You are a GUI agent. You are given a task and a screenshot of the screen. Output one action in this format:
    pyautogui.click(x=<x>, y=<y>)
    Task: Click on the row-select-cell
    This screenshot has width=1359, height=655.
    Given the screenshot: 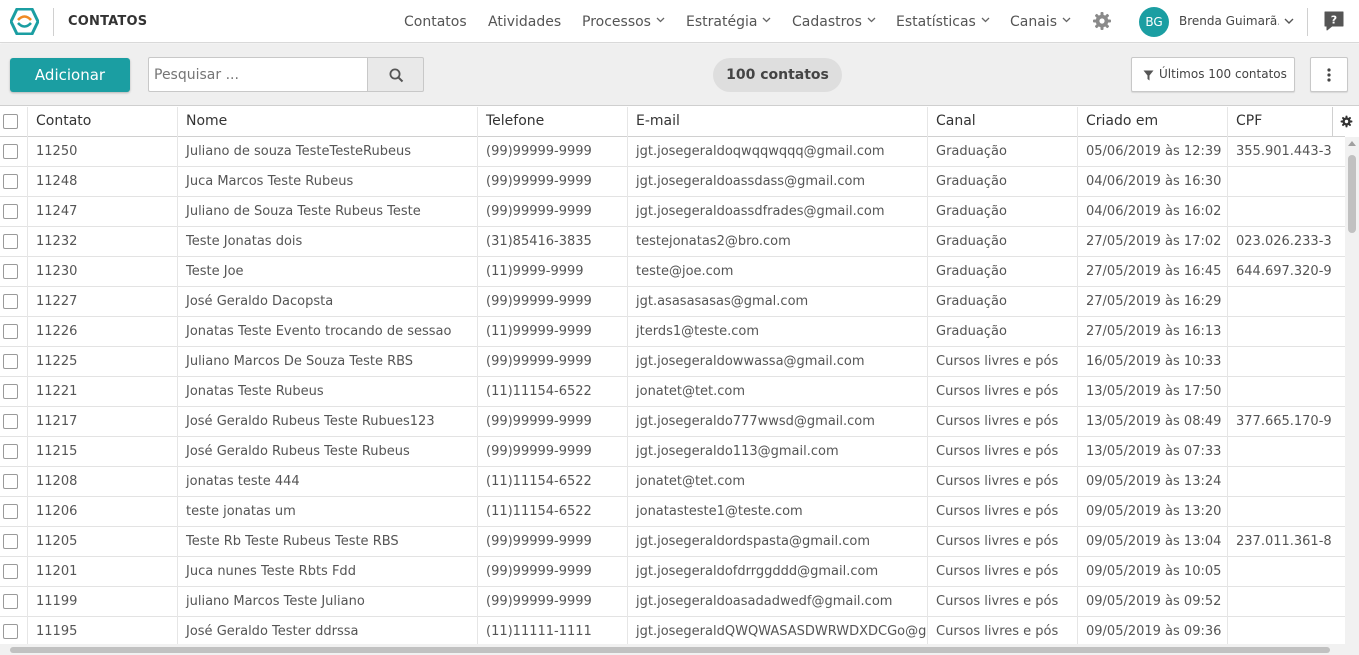 What is the action you would take?
    pyautogui.click(x=13, y=302)
    